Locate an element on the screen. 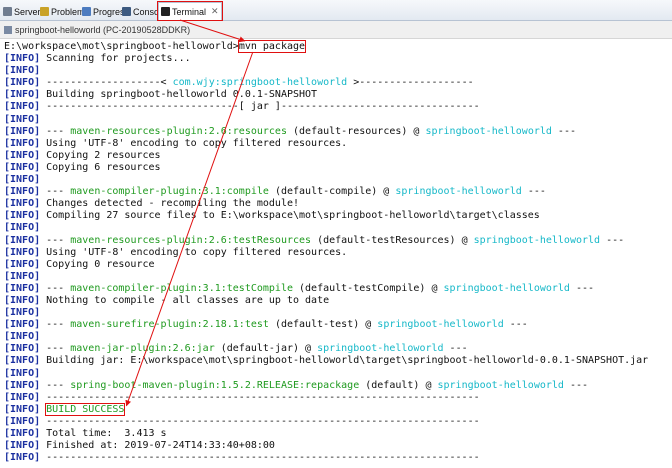 Image resolution: width=672 pixels, height=468 pixels. console-icon is located at coordinates (126, 11).